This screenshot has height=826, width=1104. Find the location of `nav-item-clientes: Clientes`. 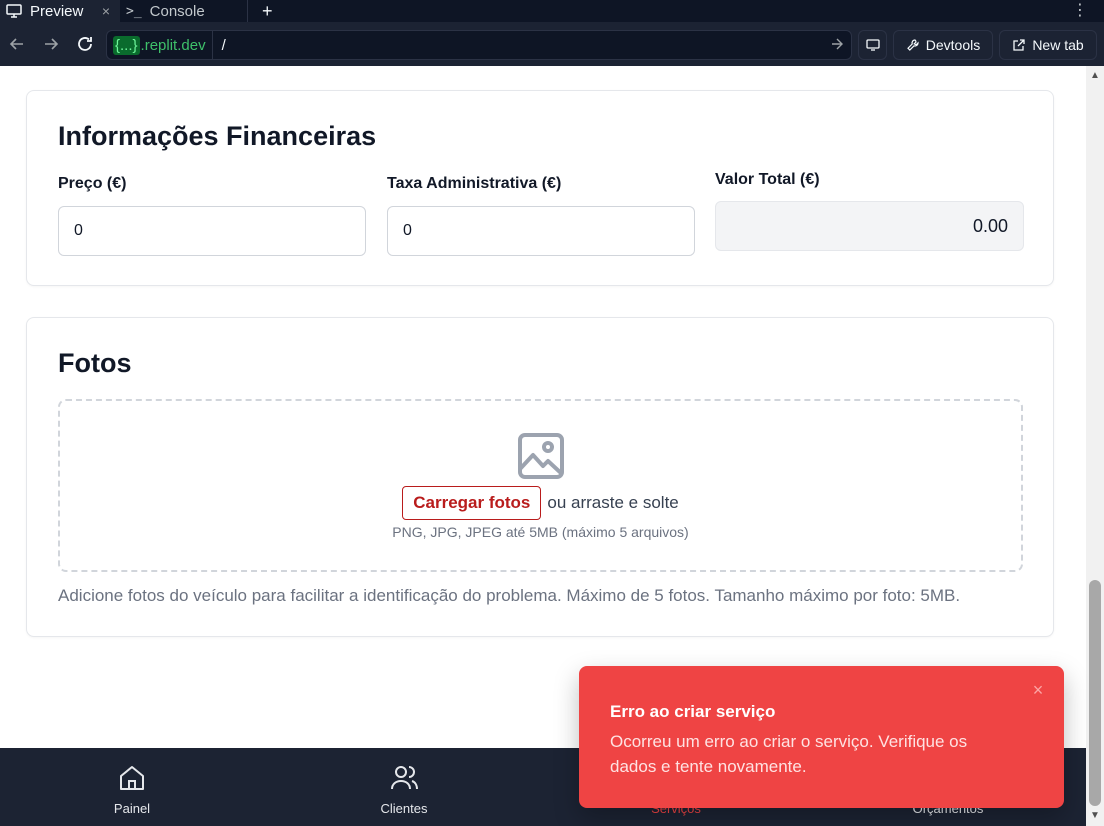

nav-item-clientes: Clientes is located at coordinates (404, 787).